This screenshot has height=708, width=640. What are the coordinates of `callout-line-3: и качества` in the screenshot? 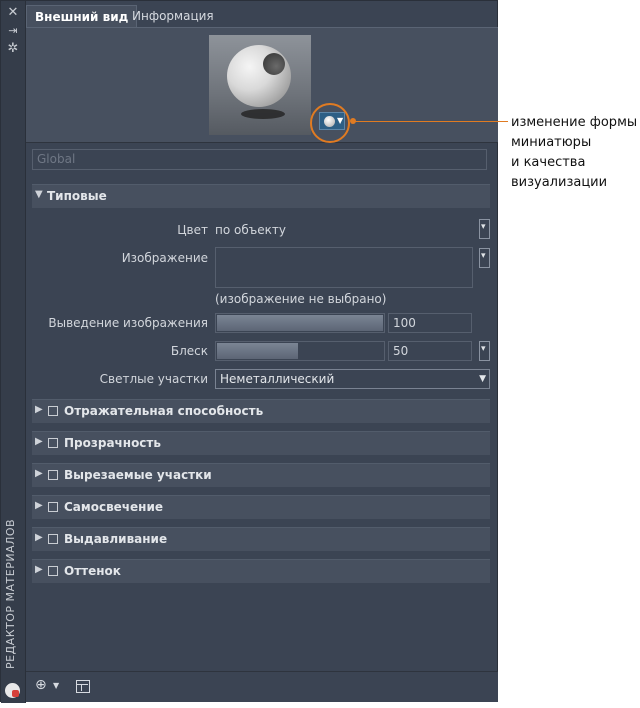 It's located at (548, 162).